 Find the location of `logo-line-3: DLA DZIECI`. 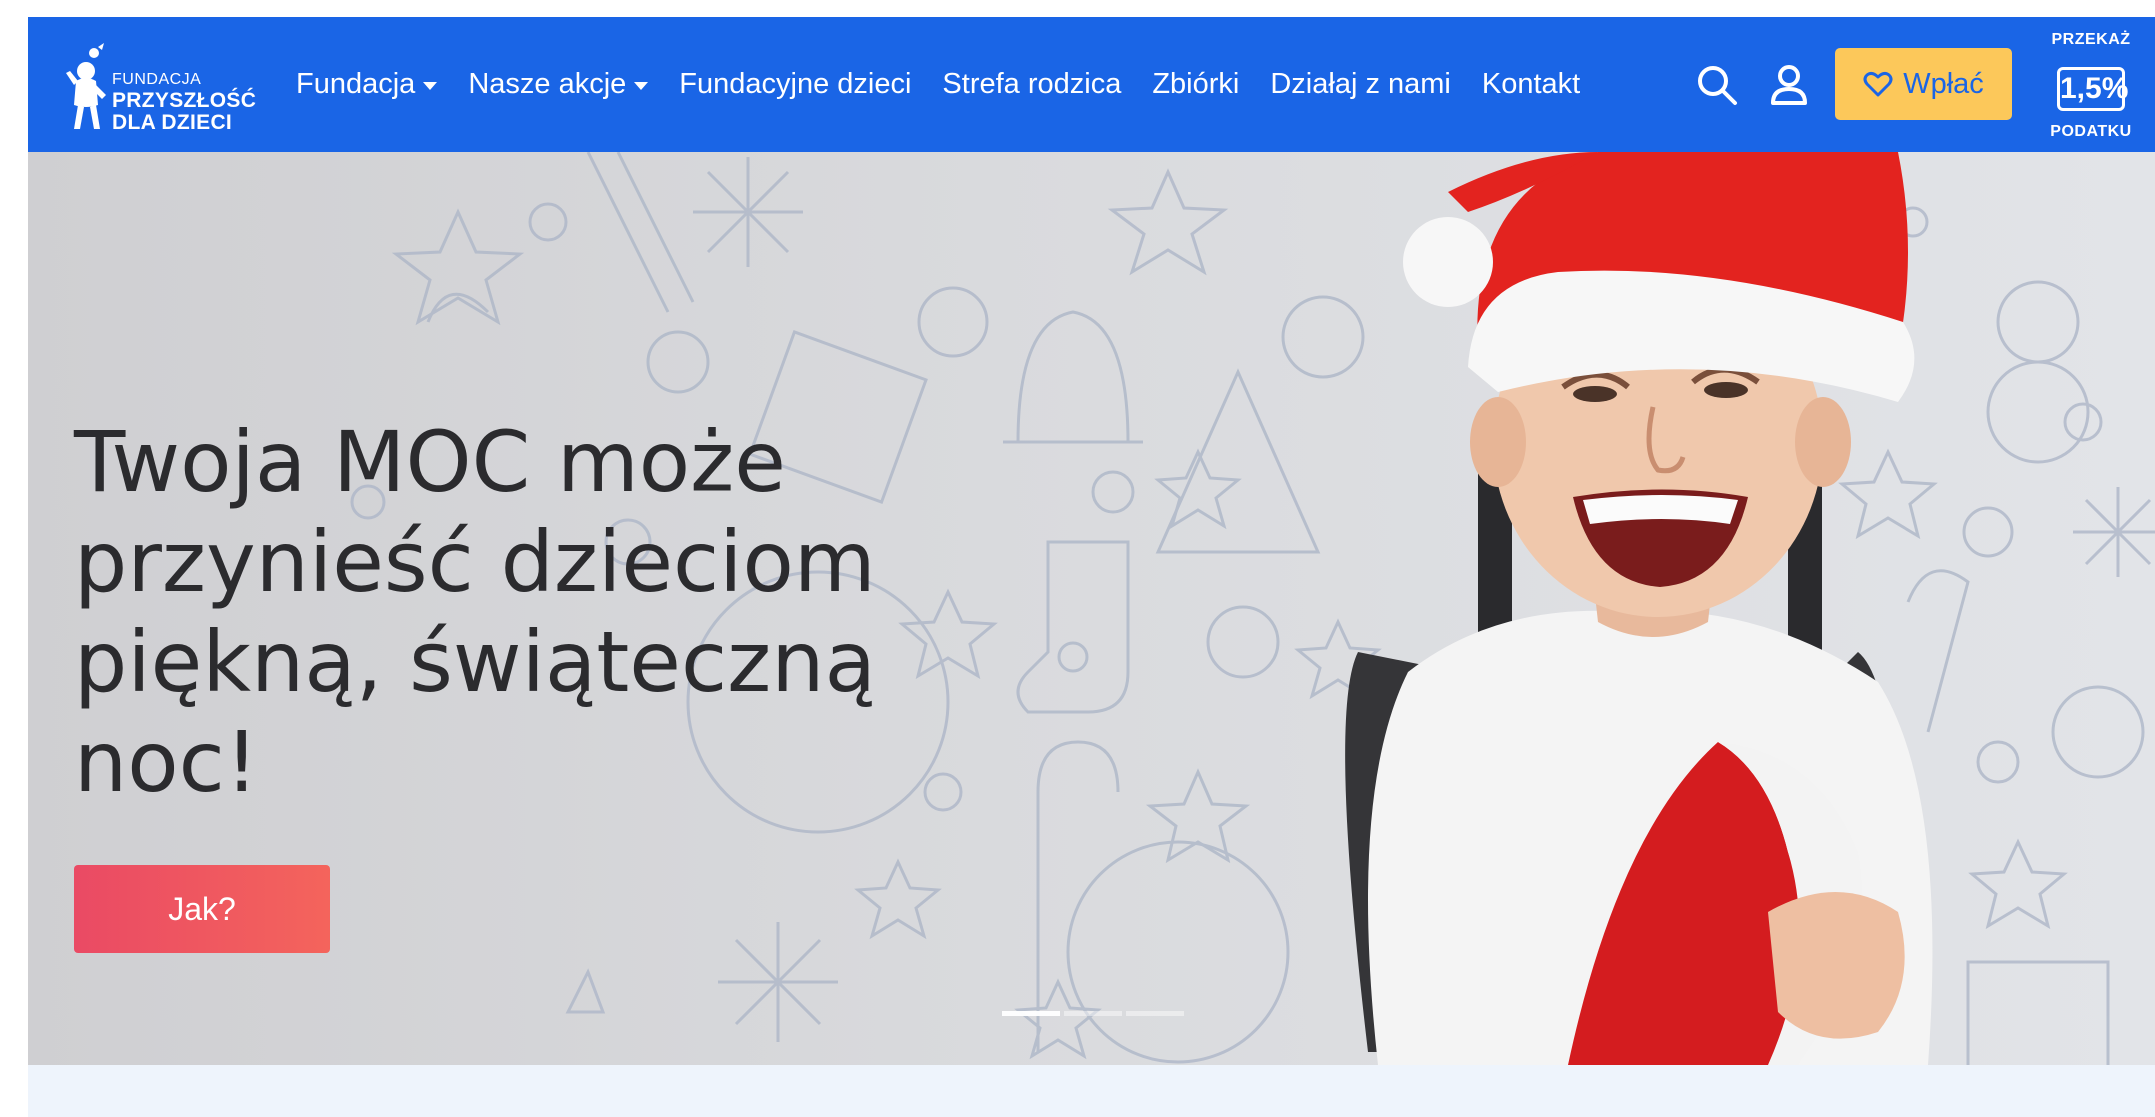

logo-line-3: DLA DZIECI is located at coordinates (172, 122).